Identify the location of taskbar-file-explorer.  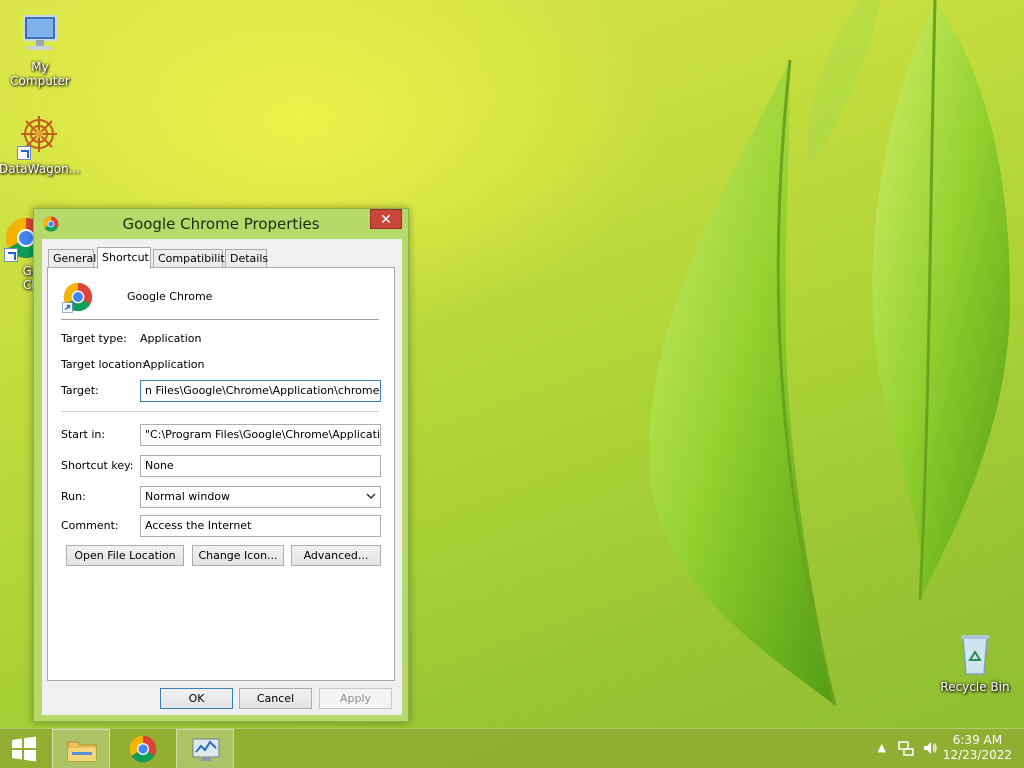
(81, 748).